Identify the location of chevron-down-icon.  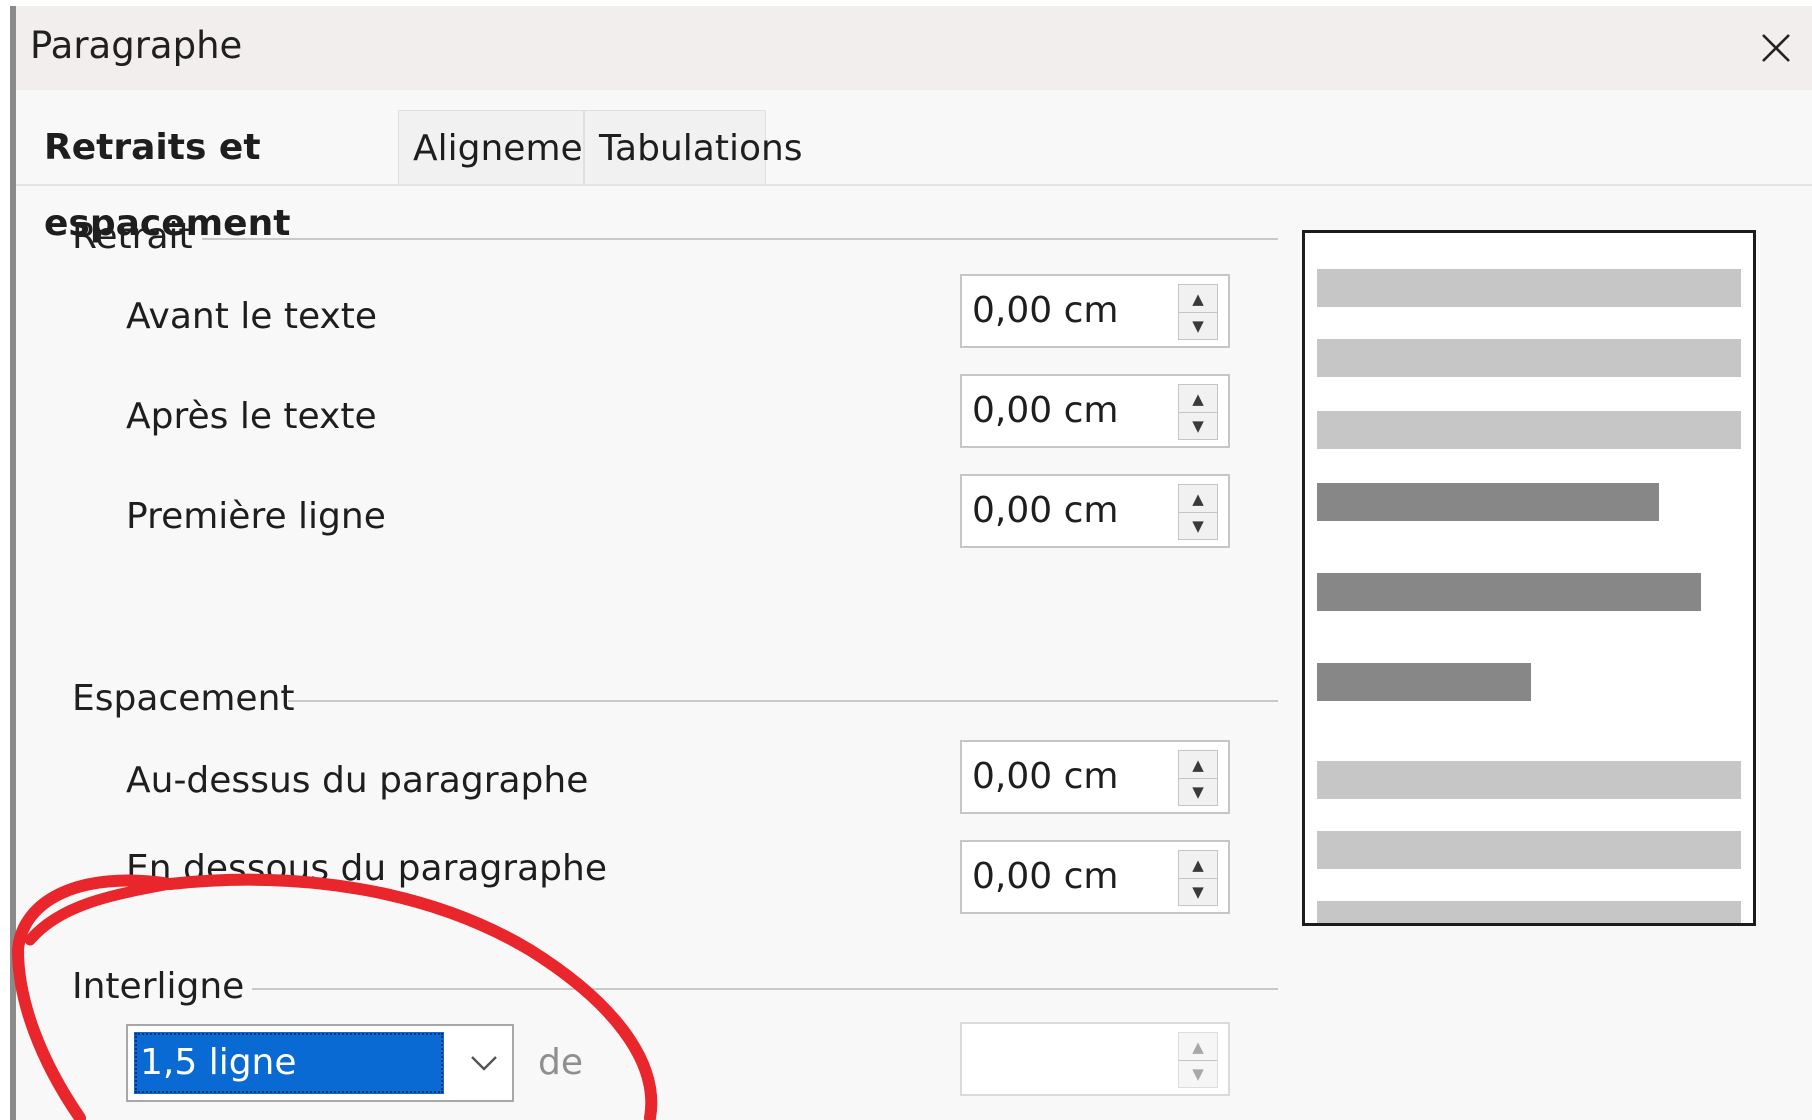
(484, 1063).